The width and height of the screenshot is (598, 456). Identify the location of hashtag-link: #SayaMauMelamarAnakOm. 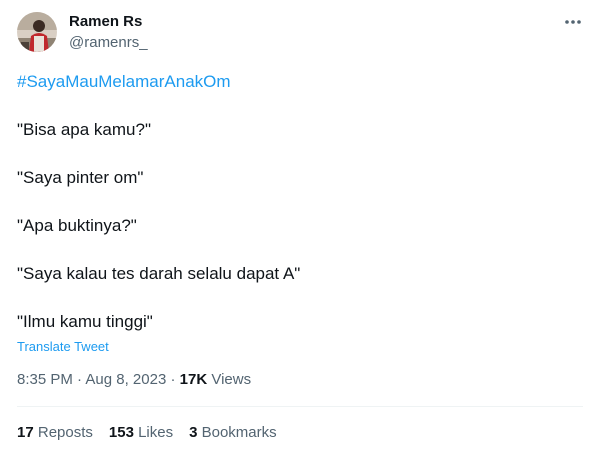
(124, 82).